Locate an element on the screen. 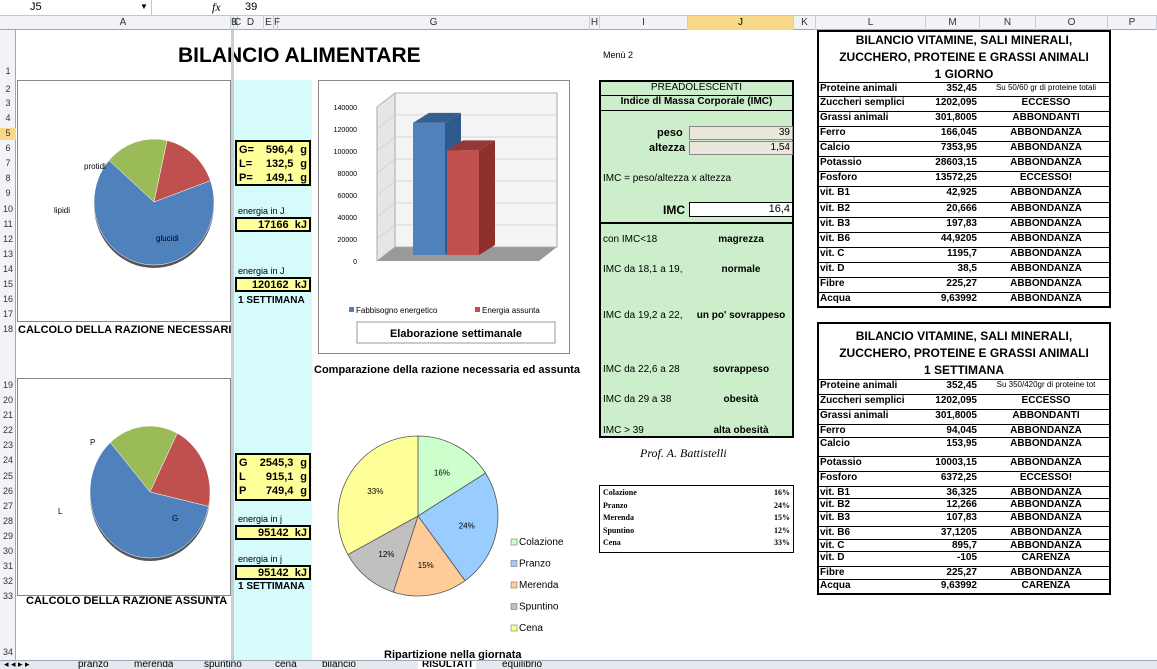 This screenshot has width=1157, height=669. tab-nav-icon: ◂ ◂ ▸ ▸ is located at coordinates (17, 664).